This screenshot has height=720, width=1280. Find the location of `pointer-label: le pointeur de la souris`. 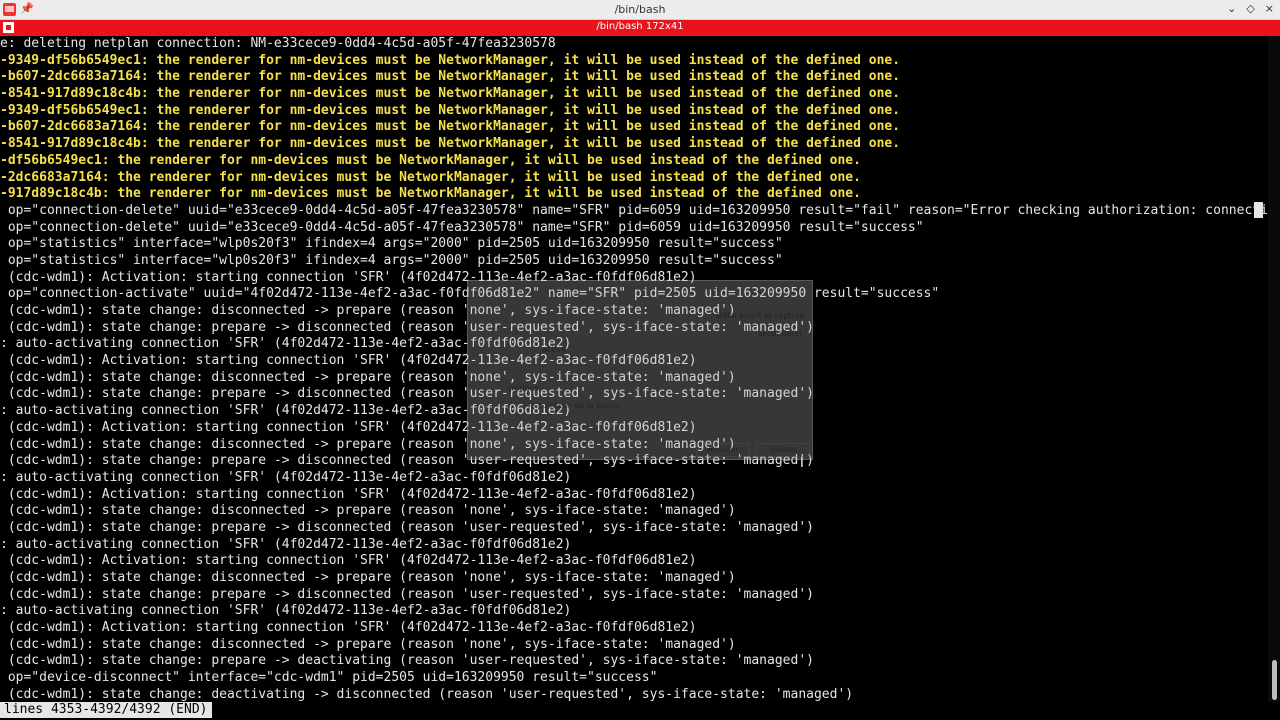

pointer-label: le pointeur de la souris is located at coordinates (574, 405).